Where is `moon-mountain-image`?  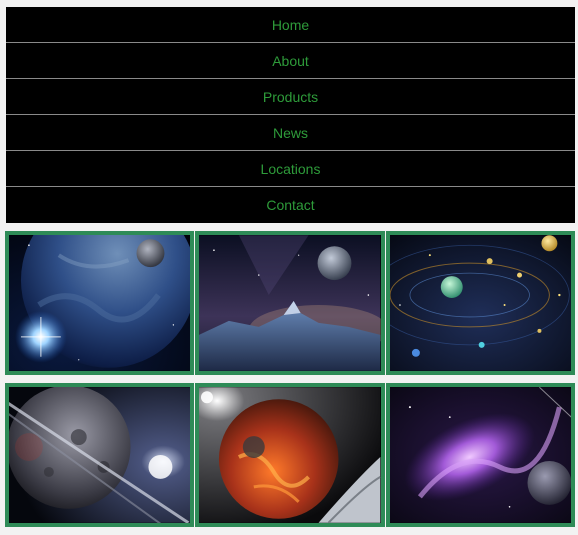
moon-mountain-image is located at coordinates (290, 303).